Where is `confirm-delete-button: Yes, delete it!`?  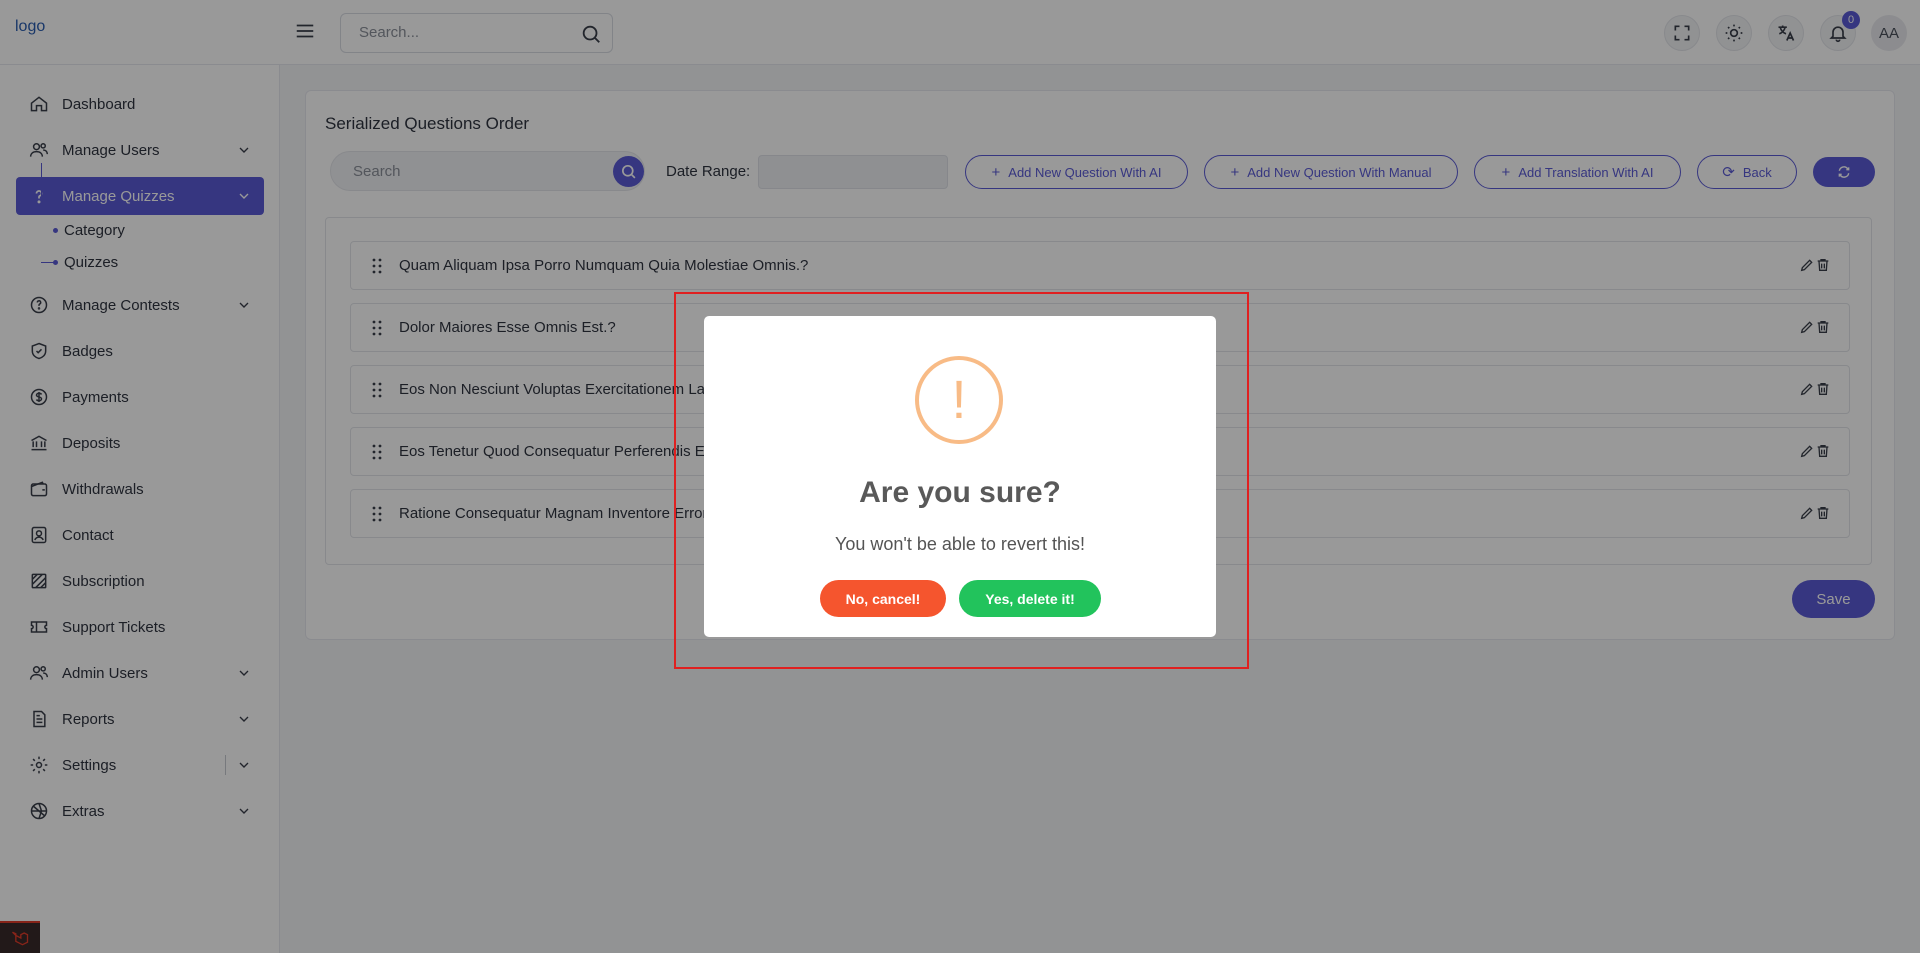
confirm-delete-button: Yes, delete it! is located at coordinates (1030, 598).